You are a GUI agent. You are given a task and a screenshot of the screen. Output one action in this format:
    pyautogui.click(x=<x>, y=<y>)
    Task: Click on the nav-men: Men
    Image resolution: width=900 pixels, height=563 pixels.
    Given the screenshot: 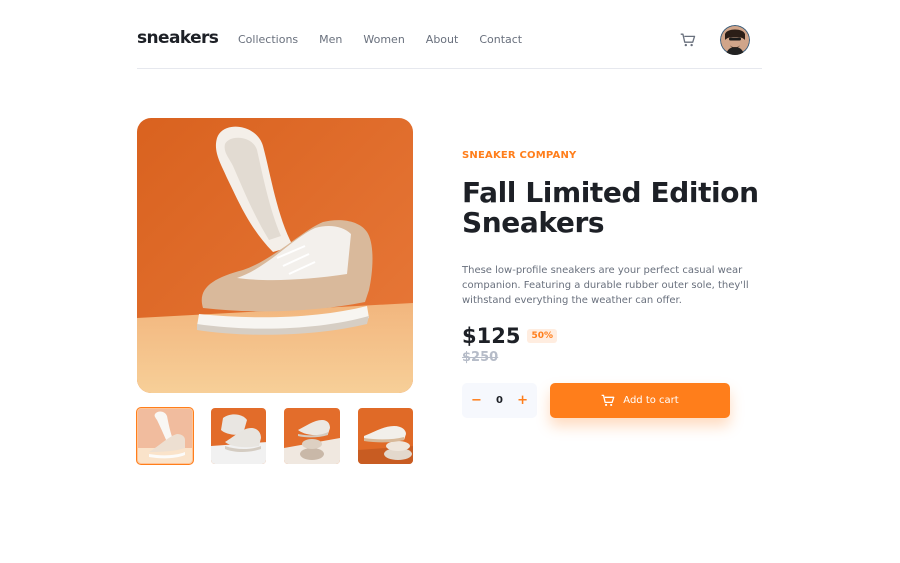 What is the action you would take?
    pyautogui.click(x=330, y=39)
    